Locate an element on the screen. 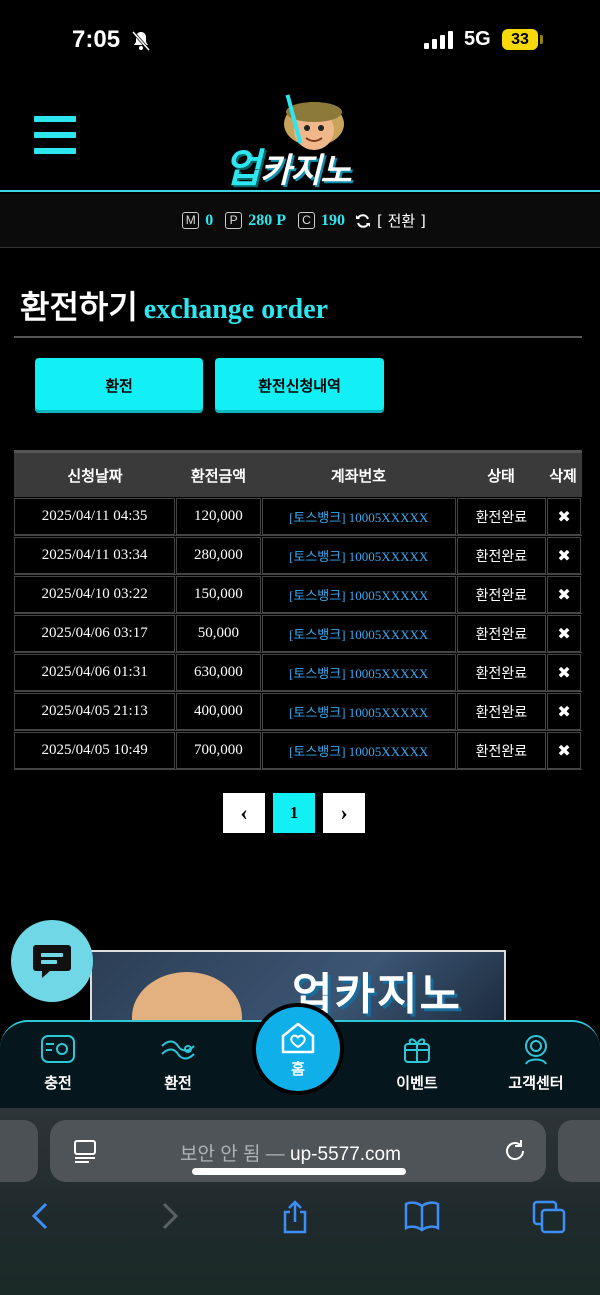 The width and height of the screenshot is (600, 1295). nav-support-label: 고객센터 is located at coordinates (536, 1083).